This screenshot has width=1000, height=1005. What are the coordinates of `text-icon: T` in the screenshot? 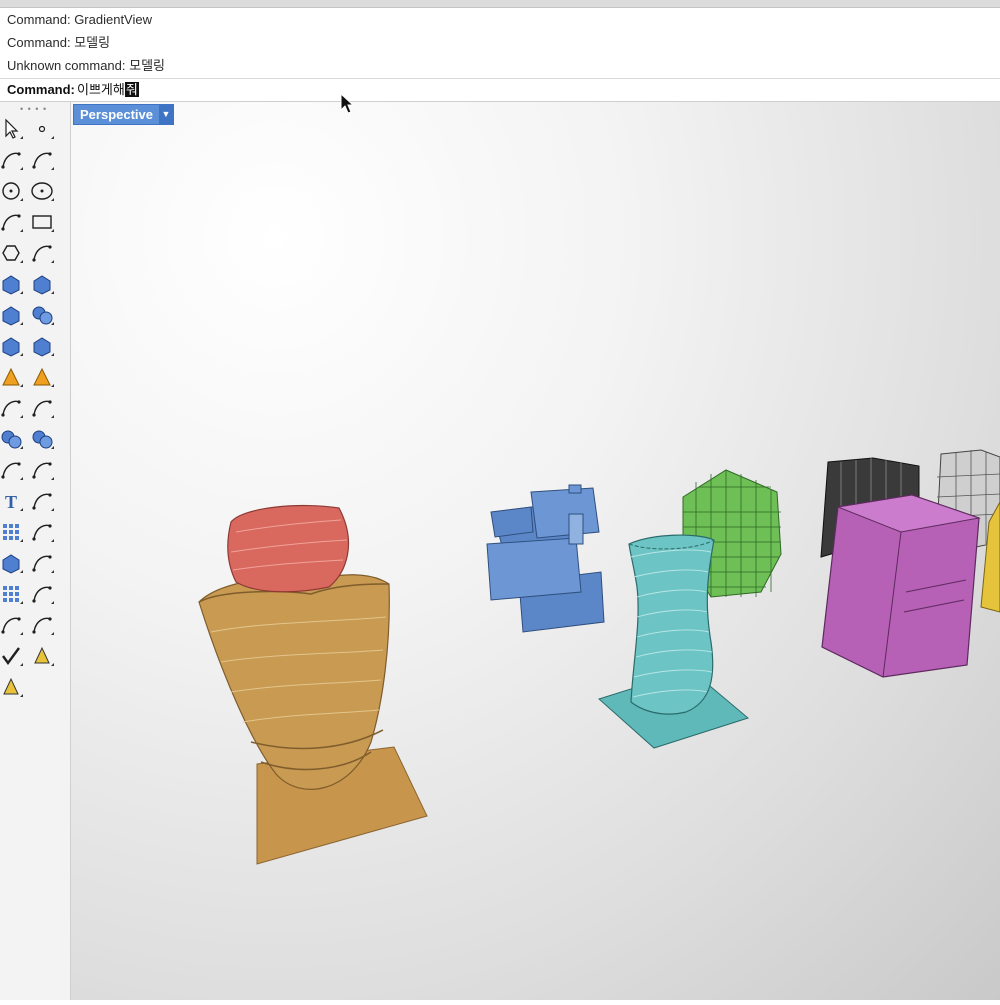 It's located at (14, 502).